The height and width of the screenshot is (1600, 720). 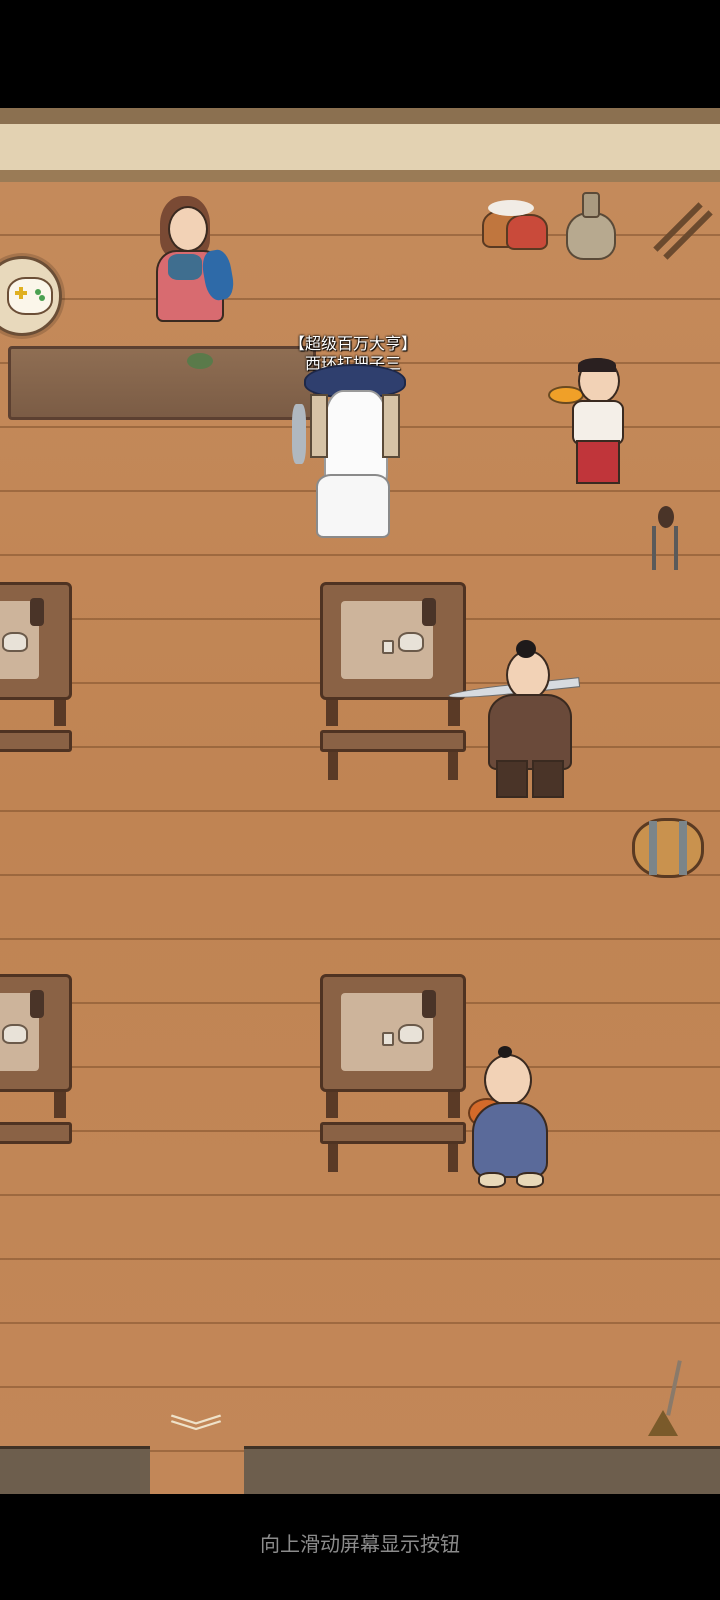 I want to click on gamepad-icon, so click(x=30, y=296).